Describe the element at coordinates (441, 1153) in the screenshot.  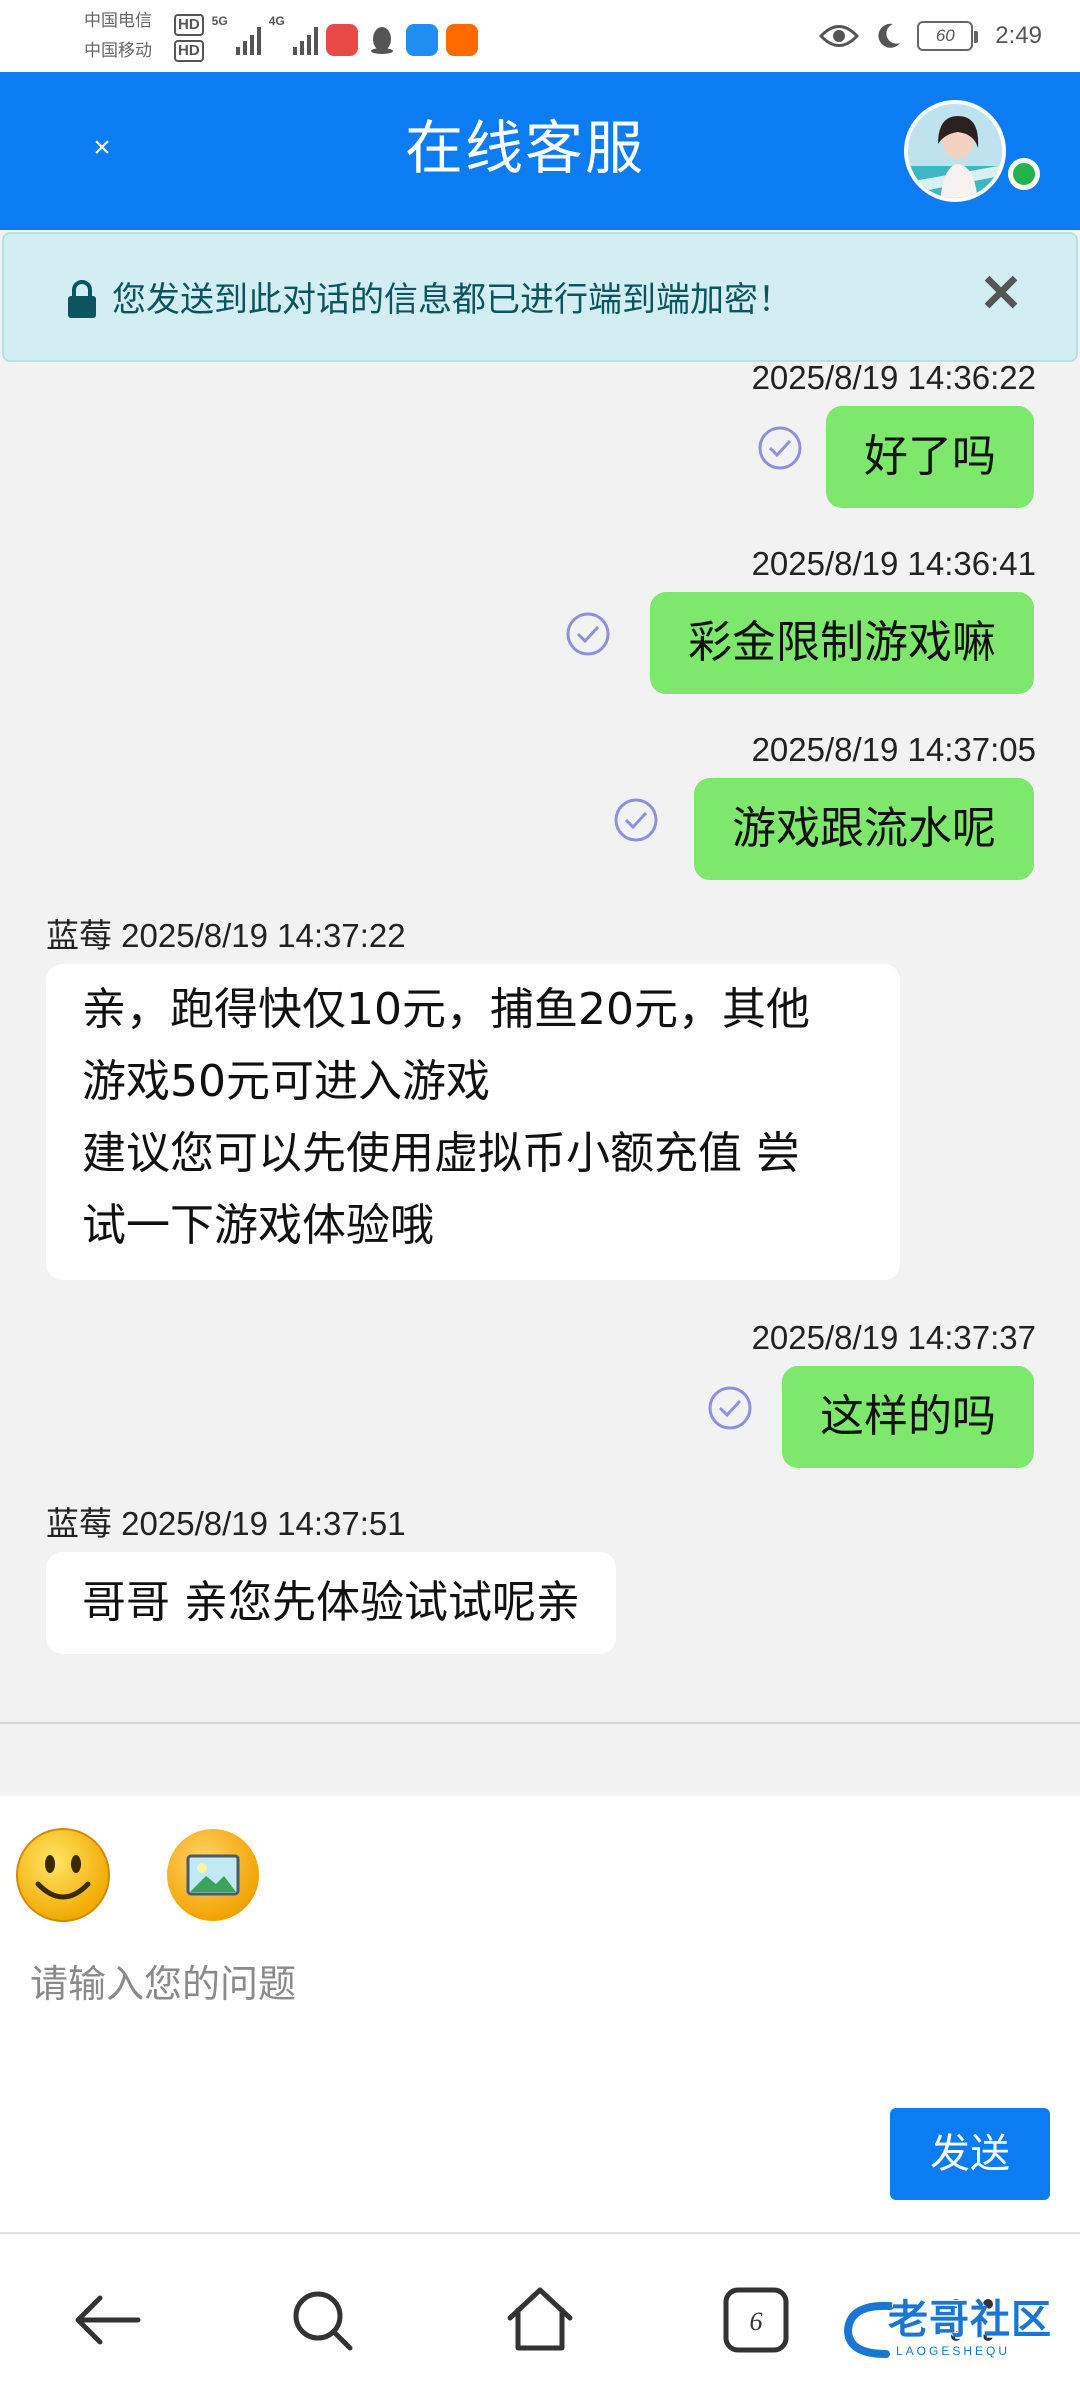
I see `message-line: 建议您可以先使用虚拟币小额充值 尝` at that location.